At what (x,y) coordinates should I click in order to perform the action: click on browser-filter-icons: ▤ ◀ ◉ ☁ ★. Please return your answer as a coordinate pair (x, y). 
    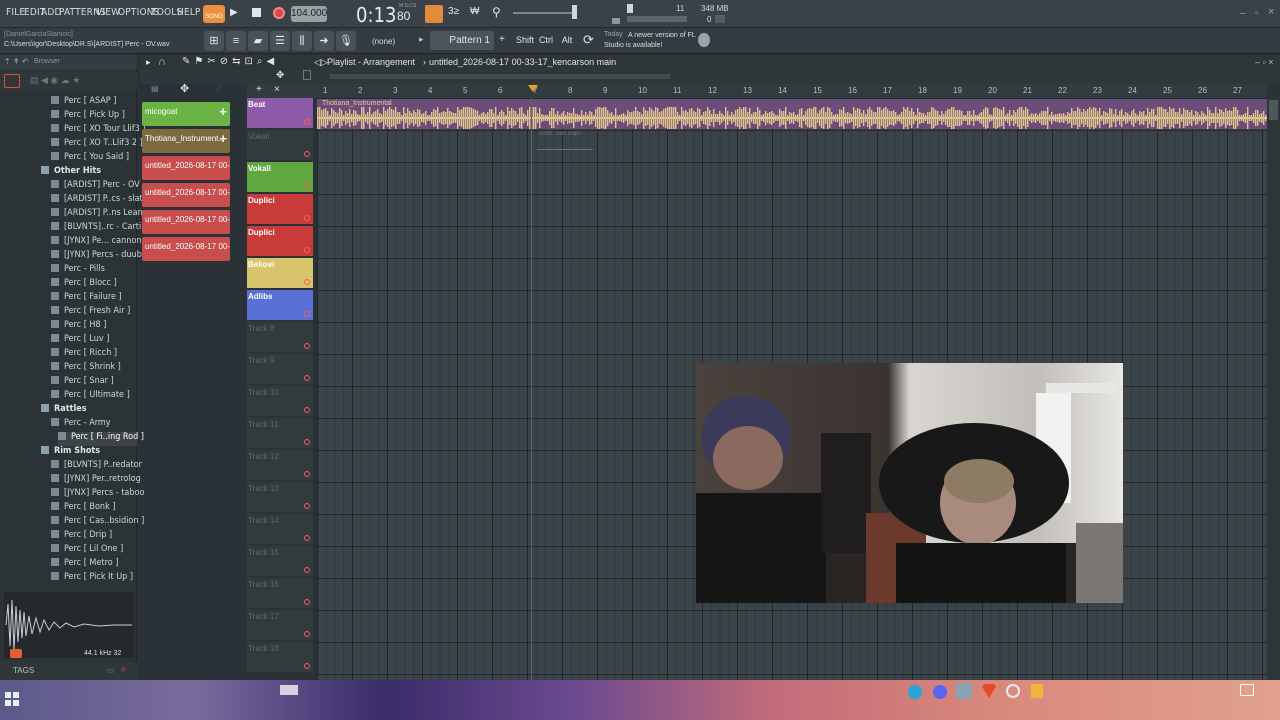
    Looking at the image, I should click on (55, 80).